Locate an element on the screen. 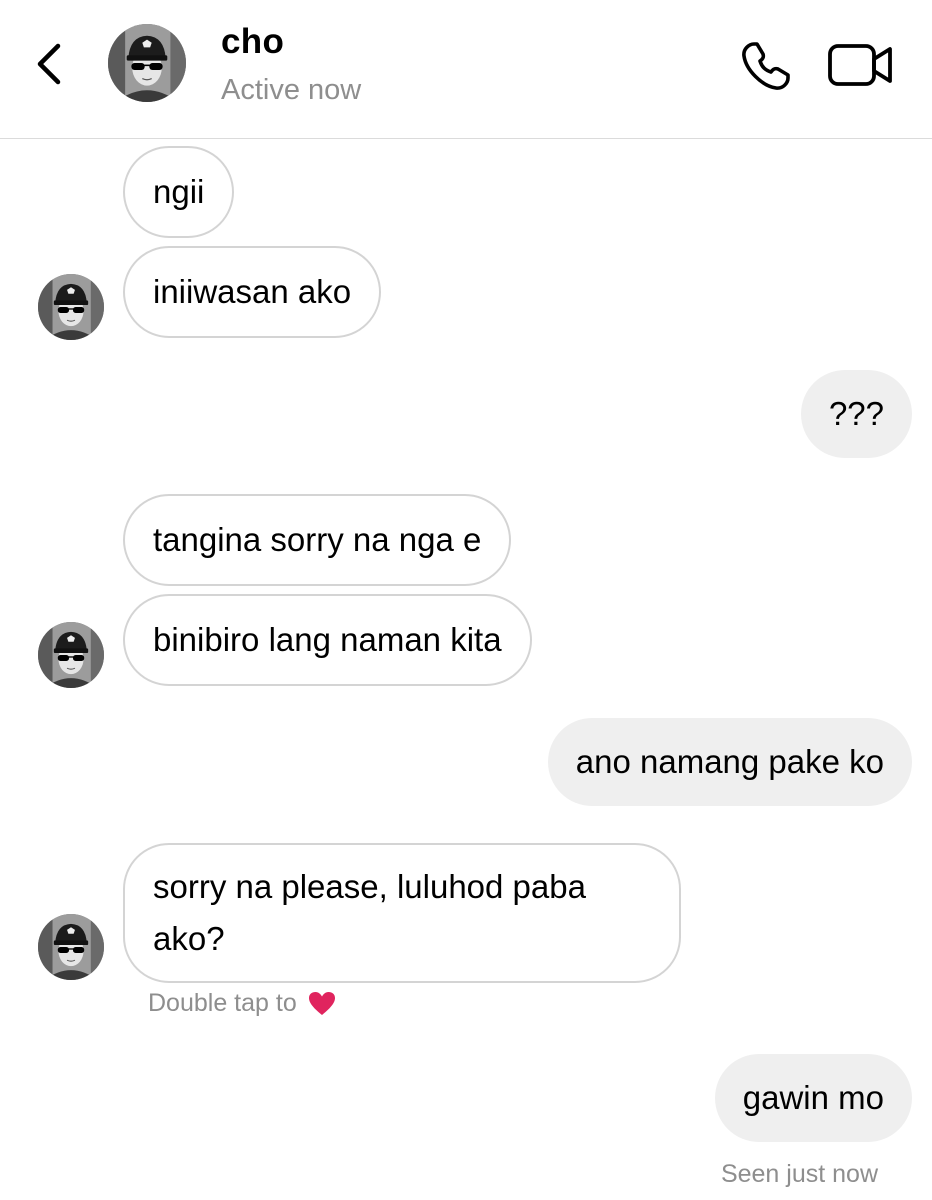 This screenshot has height=1200, width=932. chevron-left-icon is located at coordinates (49, 64).